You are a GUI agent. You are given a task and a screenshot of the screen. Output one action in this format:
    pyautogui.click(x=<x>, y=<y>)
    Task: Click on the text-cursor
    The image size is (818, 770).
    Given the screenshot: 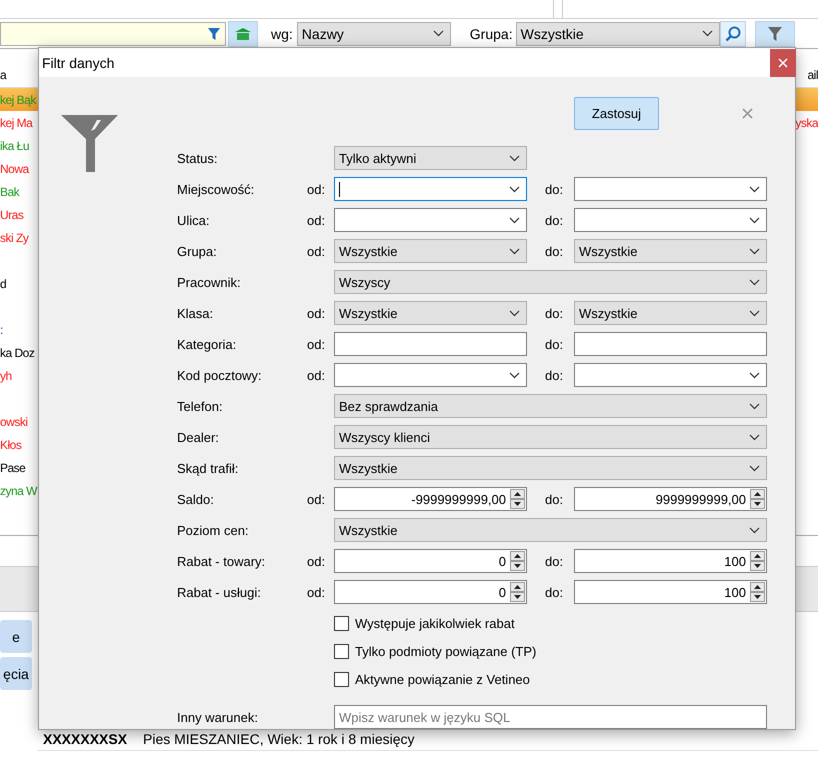 What is the action you would take?
    pyautogui.click(x=339, y=189)
    